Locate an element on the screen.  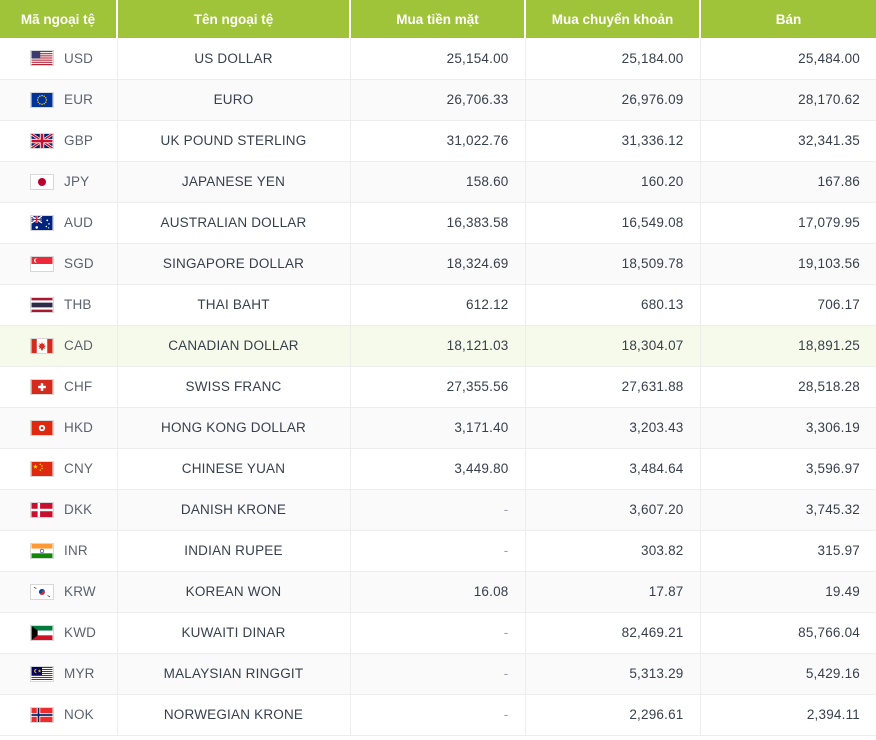
rate-sell-cell: 167.86 is located at coordinates (788, 182).